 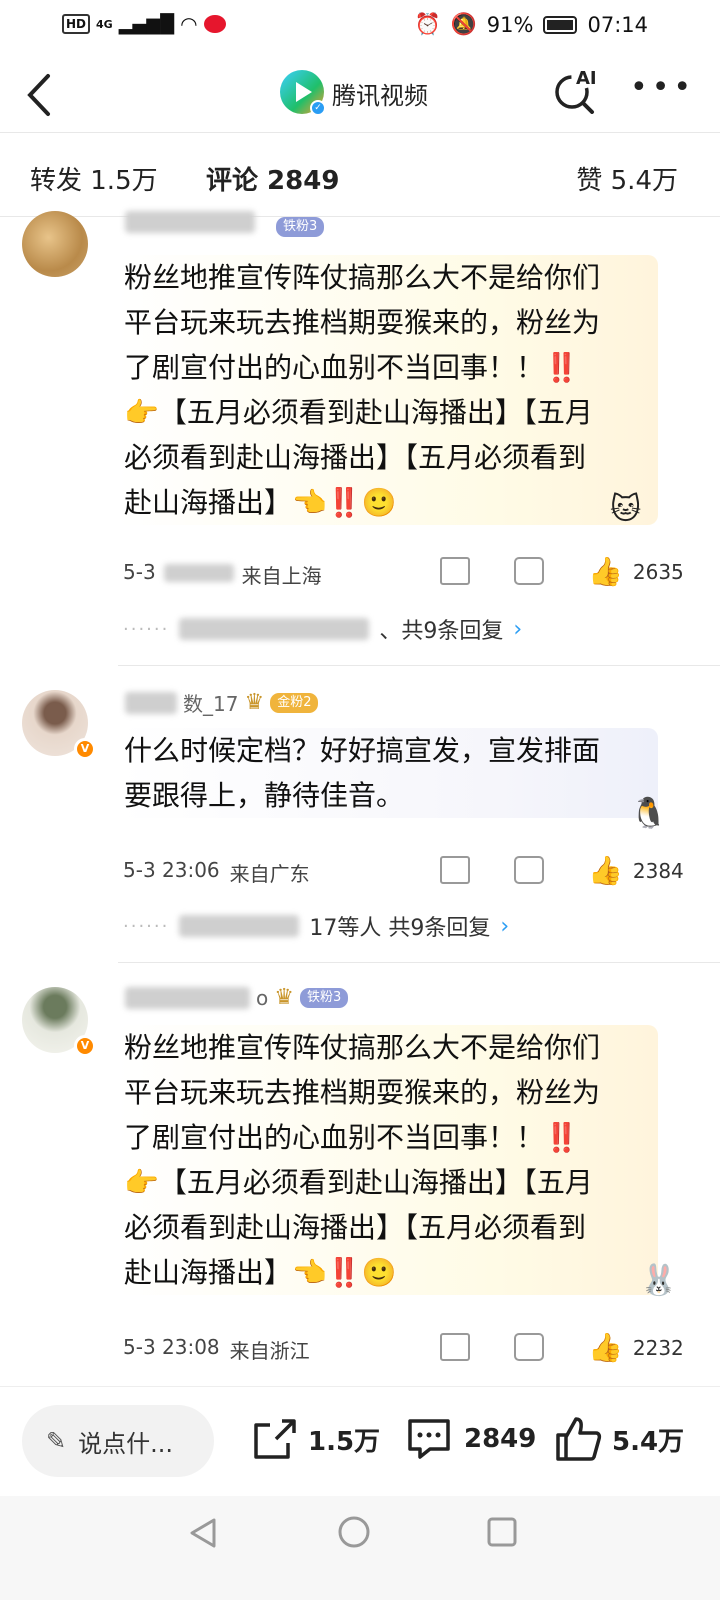 What do you see at coordinates (658, 571) in the screenshot?
I see `like-count: 2635` at bounding box center [658, 571].